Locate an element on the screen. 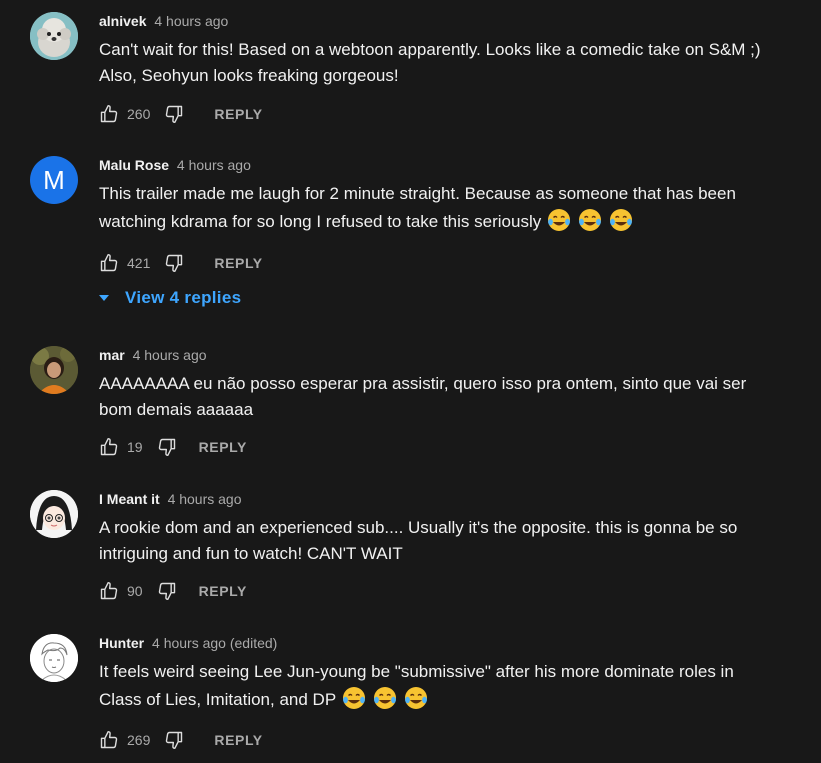 The image size is (821, 763). comment-line: bom demais aaaaaa is located at coordinates (176, 409).